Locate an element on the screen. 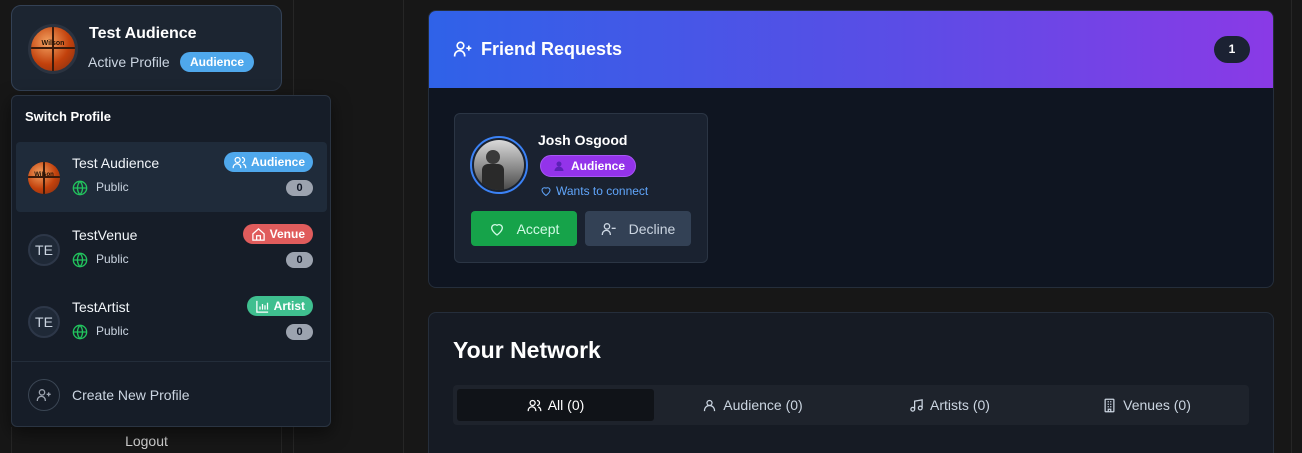 This screenshot has width=1302, height=453. profile-type-badge: Venue is located at coordinates (277, 234).